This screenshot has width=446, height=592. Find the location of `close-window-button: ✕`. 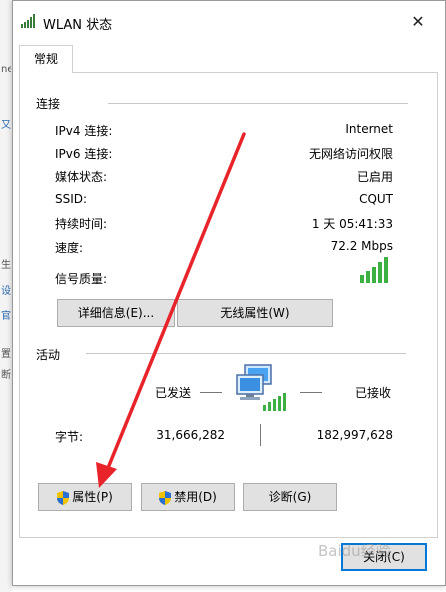

close-window-button: ✕ is located at coordinates (418, 22).